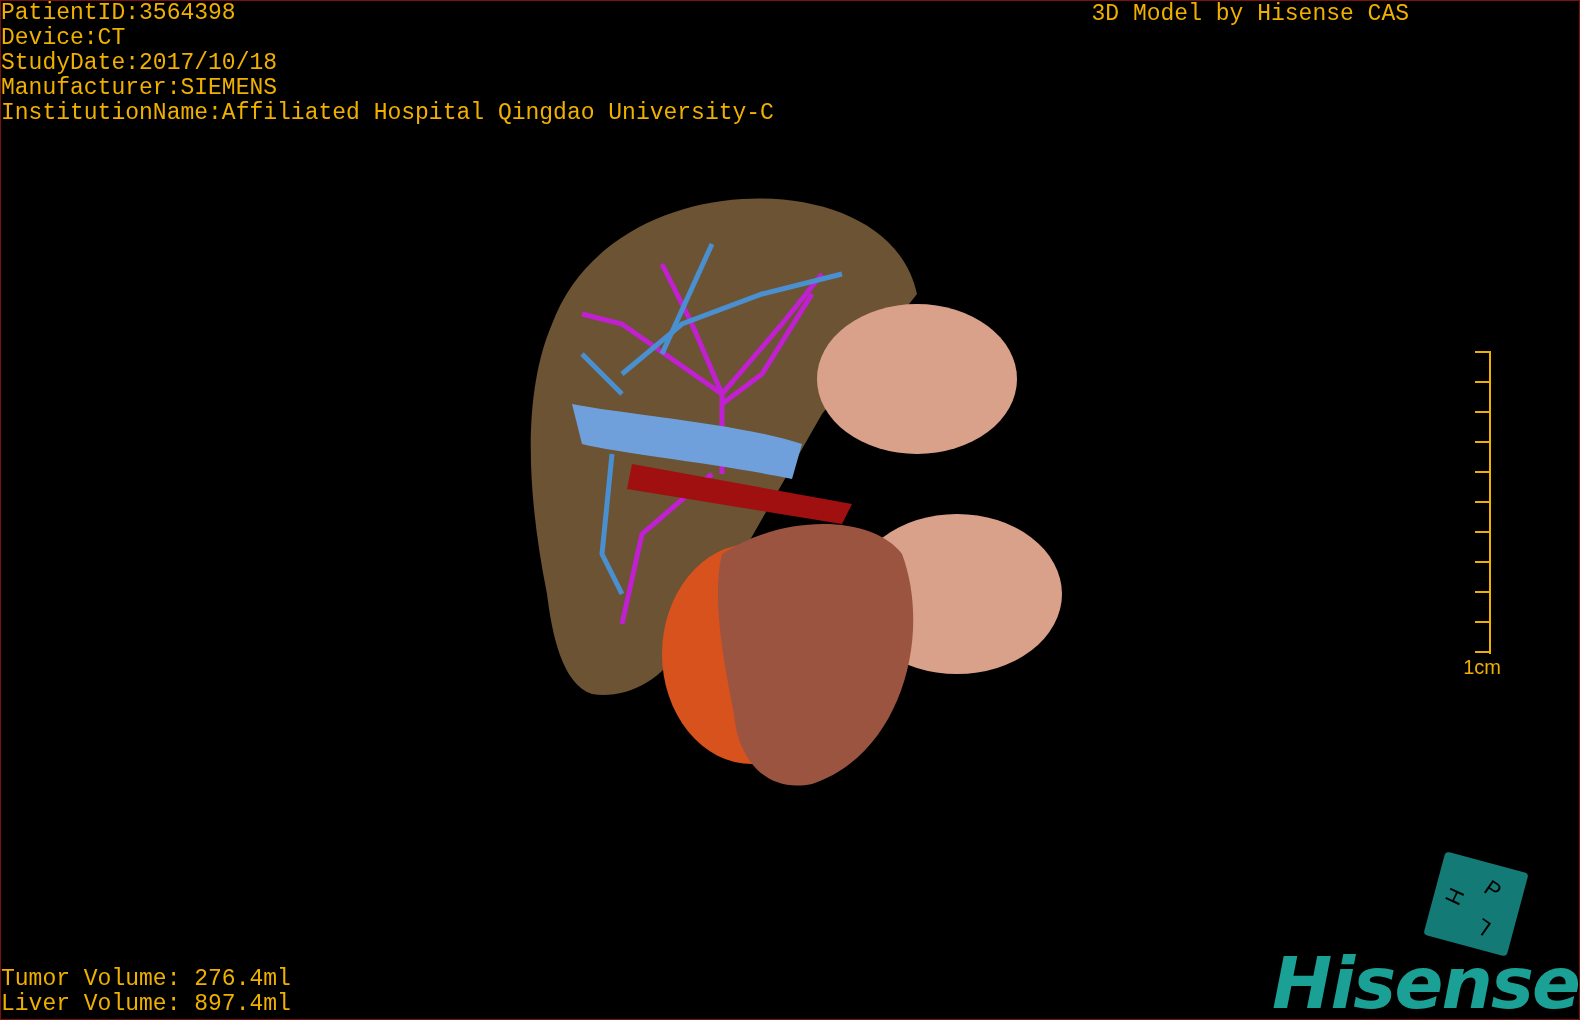 This screenshot has height=1020, width=1580. What do you see at coordinates (1492, 890) in the screenshot?
I see `cube-face-label: P` at bounding box center [1492, 890].